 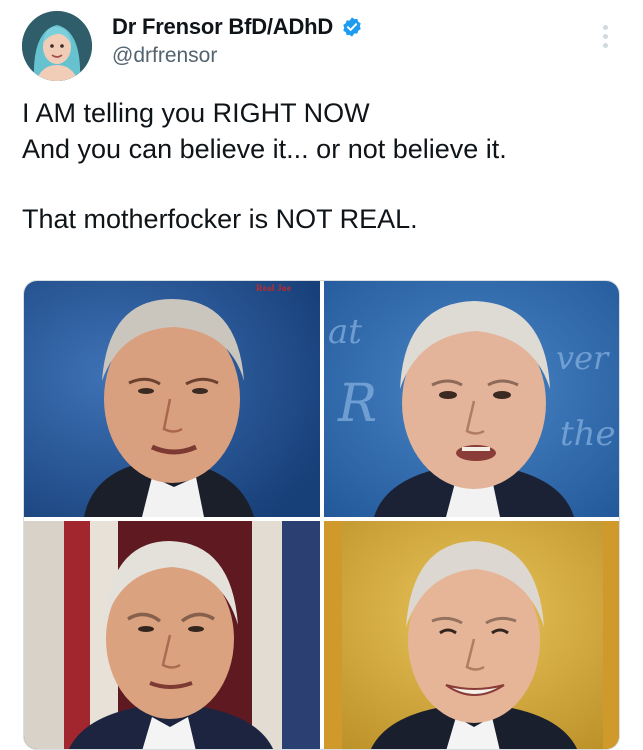 I want to click on author-name-row: Dr Frensor BfD/ADhD, so click(x=237, y=27).